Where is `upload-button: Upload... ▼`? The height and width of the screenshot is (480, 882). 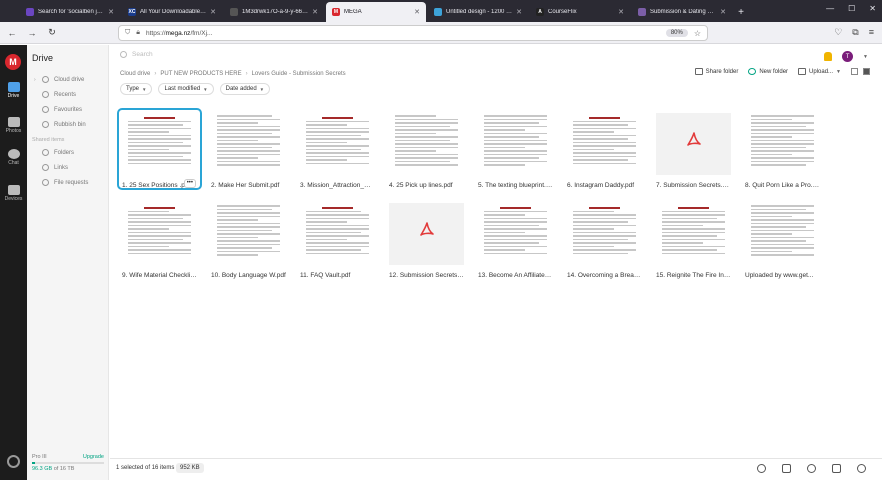
upload-button: Upload... ▼ is located at coordinates (819, 71).